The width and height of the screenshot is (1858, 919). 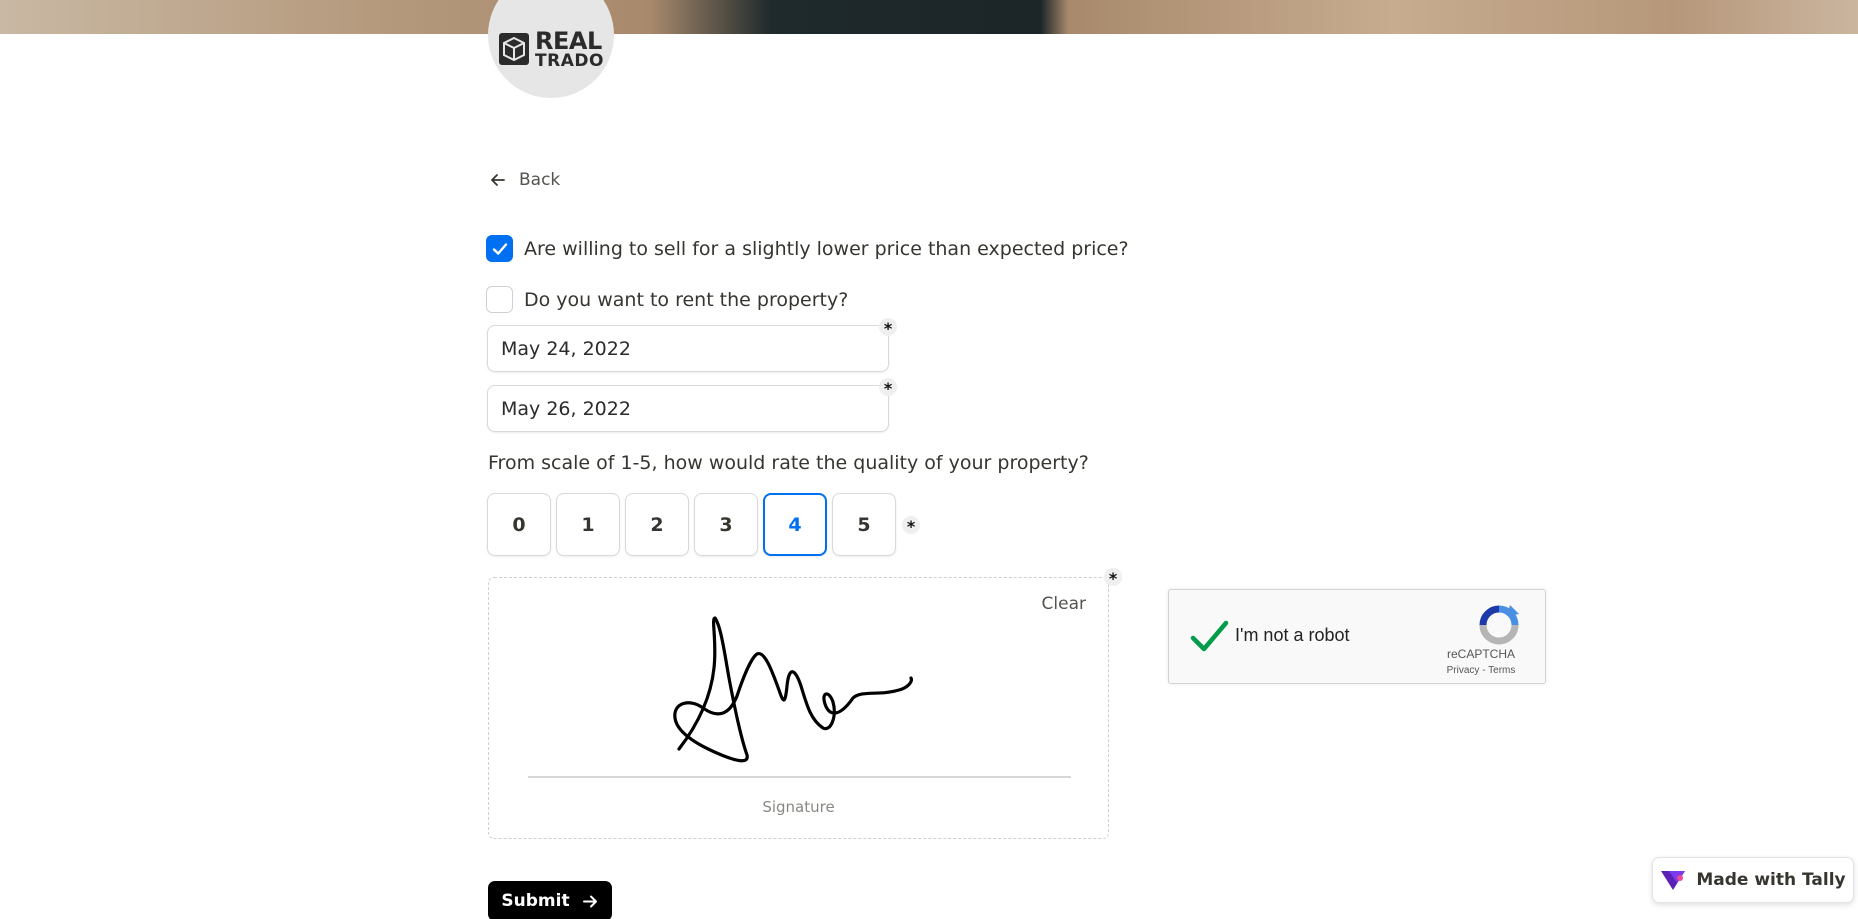 I want to click on rent-checkbox-label: Do you want to rent the property?, so click(x=686, y=299).